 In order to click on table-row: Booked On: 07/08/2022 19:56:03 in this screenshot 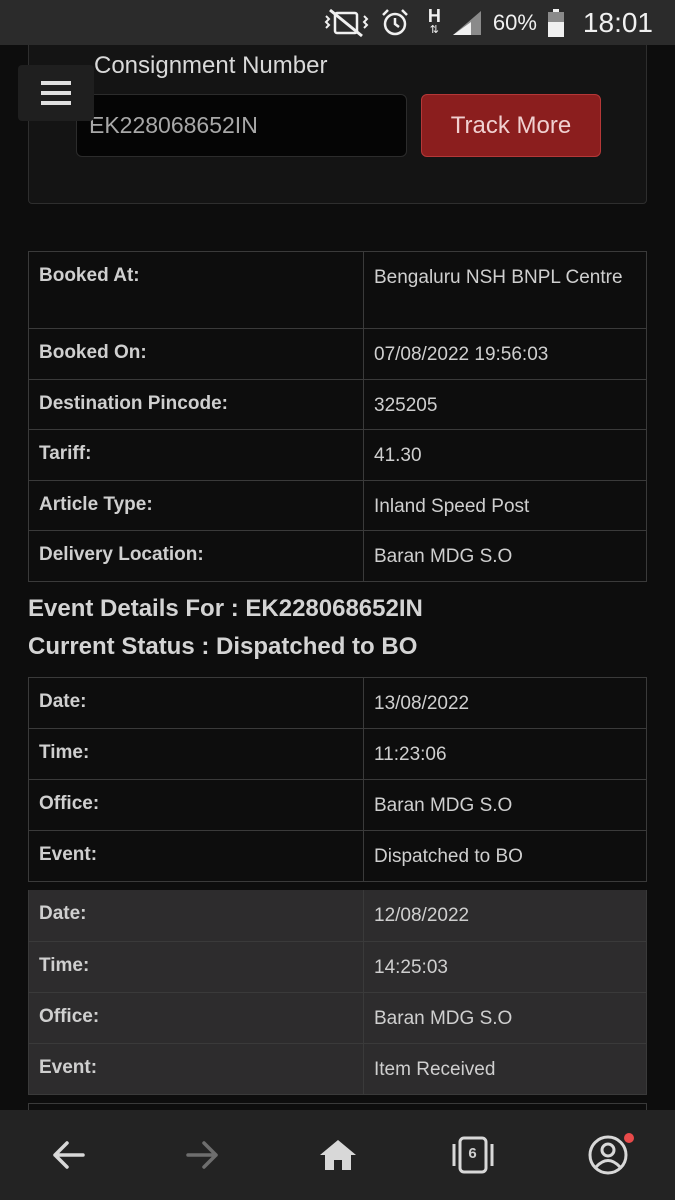, I will do `click(337, 354)`.